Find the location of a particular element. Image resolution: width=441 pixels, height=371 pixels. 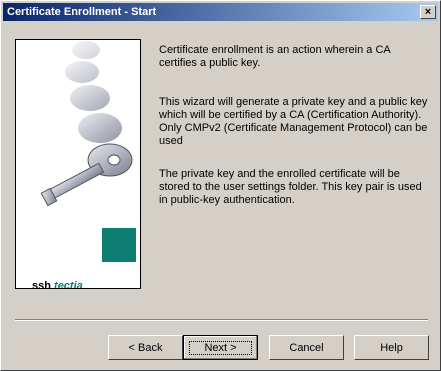

help-button-label: Help is located at coordinates (391, 347).